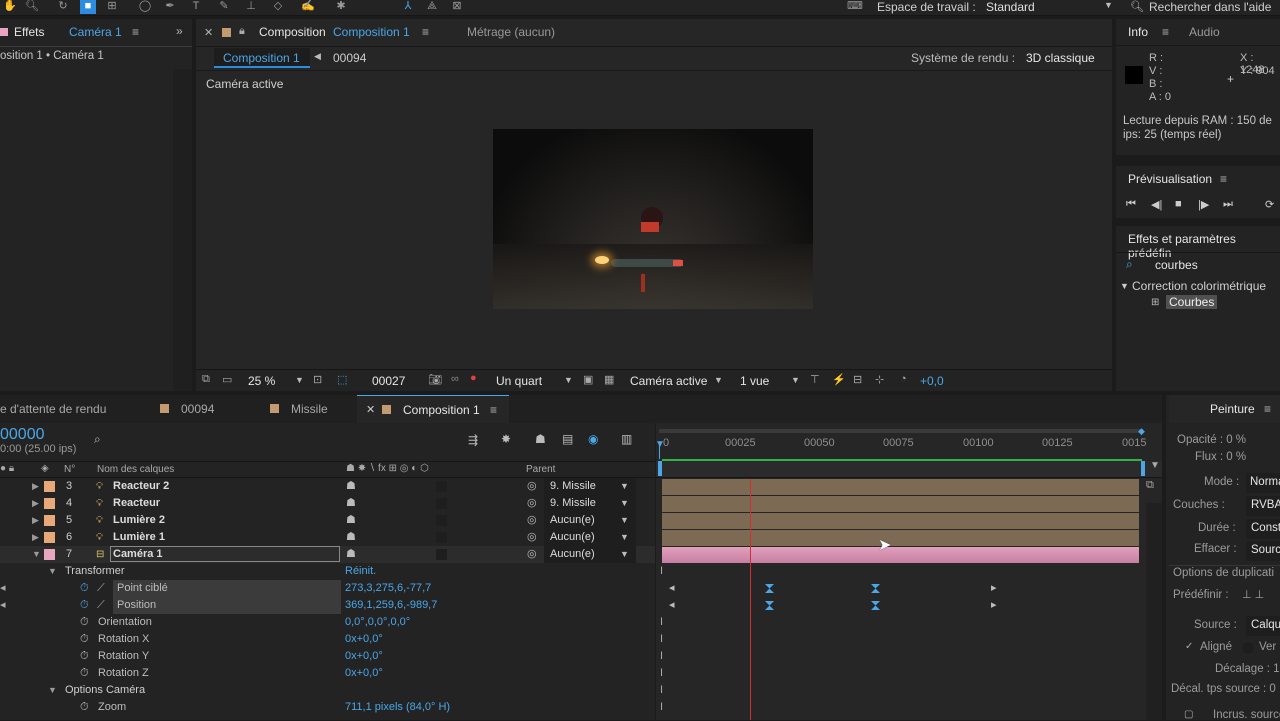 The image size is (1280, 721). What do you see at coordinates (572, 554) in the screenshot?
I see `layer-parent-select: Aucun(e)` at bounding box center [572, 554].